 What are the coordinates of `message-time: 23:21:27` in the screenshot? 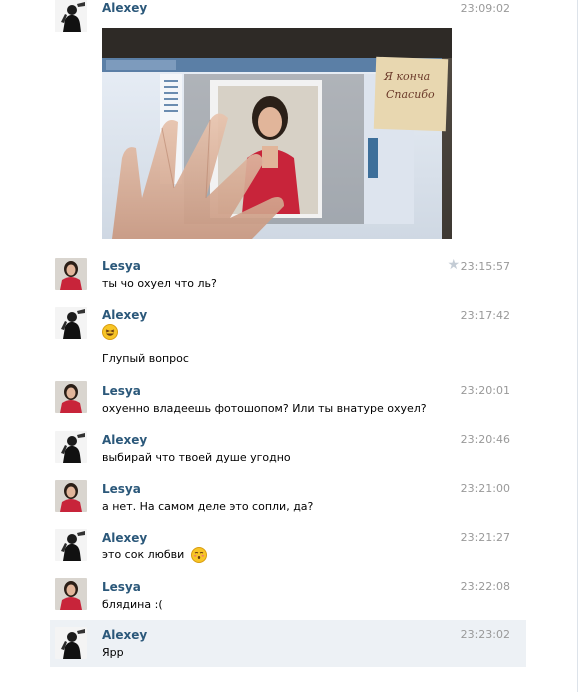 It's located at (485, 537).